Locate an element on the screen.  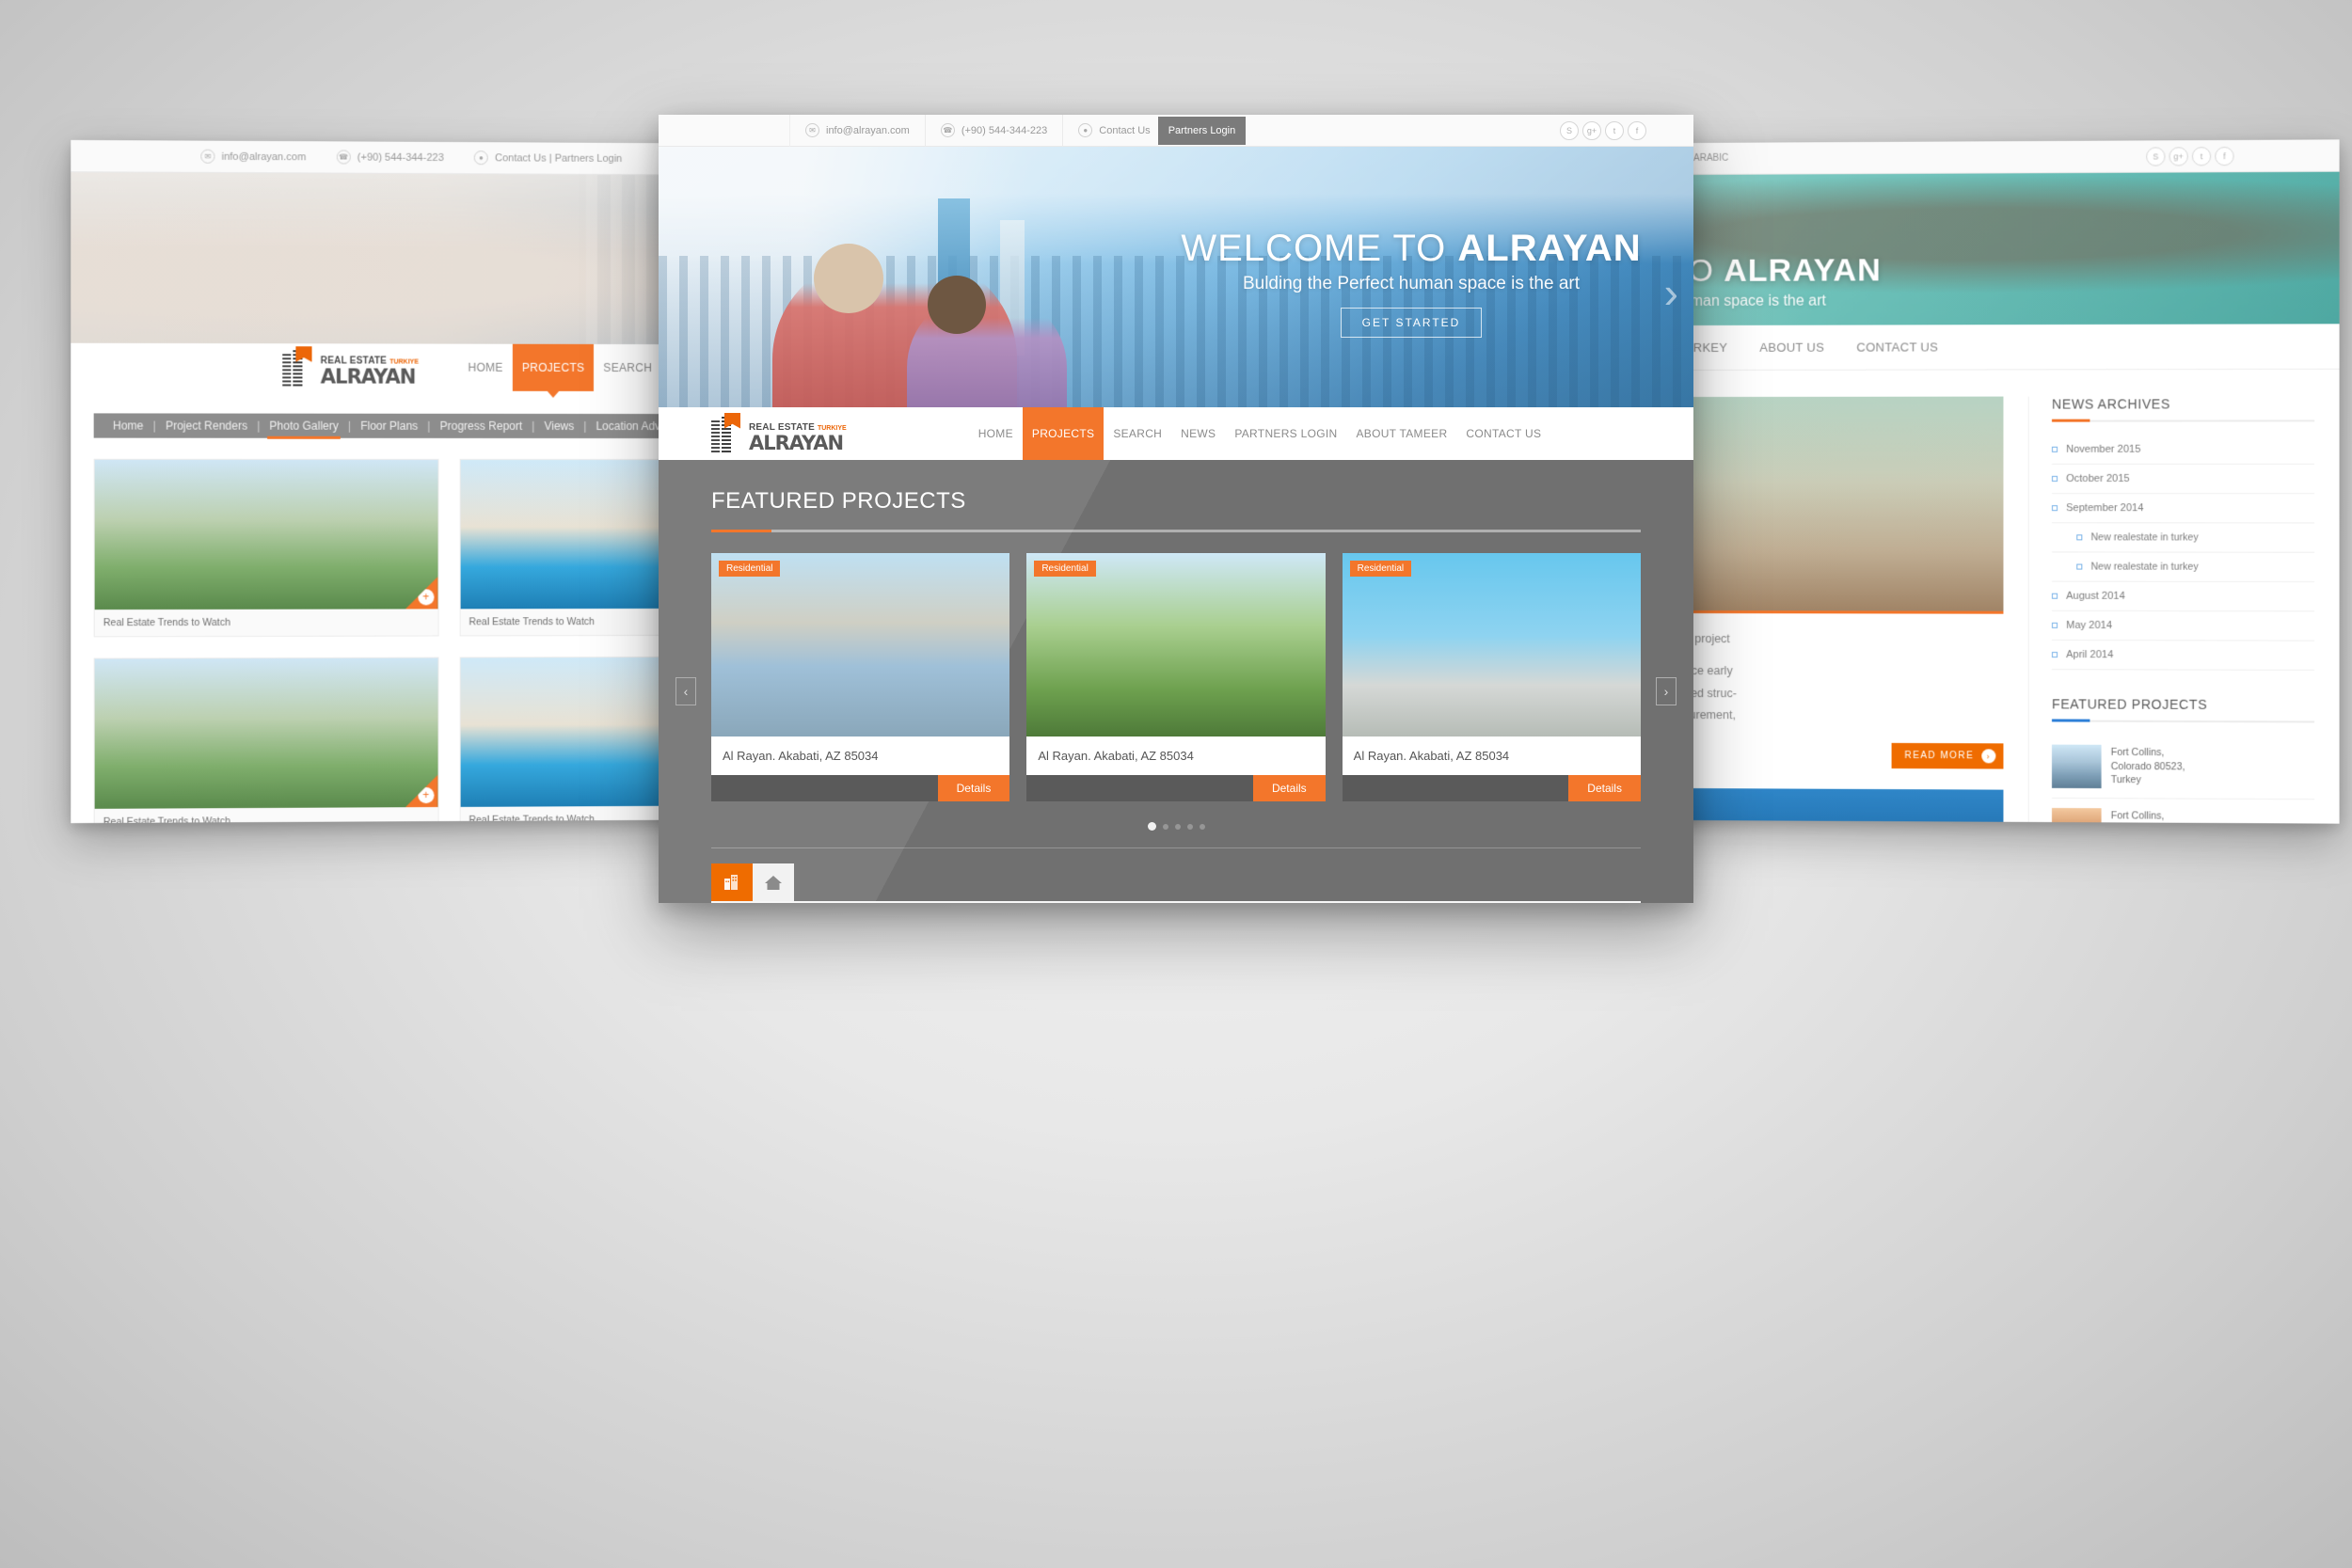
hero-next-arrow-icon: › is located at coordinates (1671, 293).